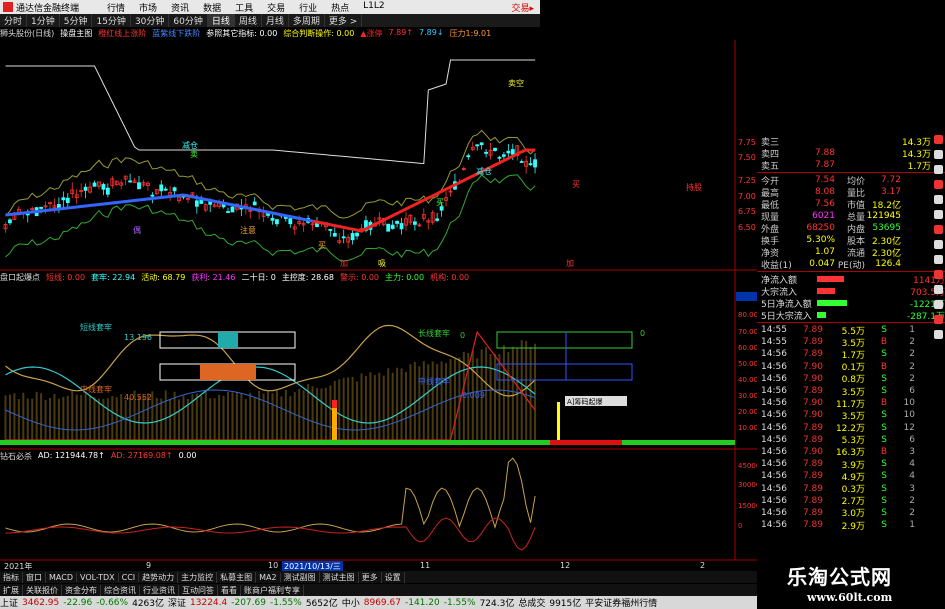 This screenshot has height=609, width=945. Describe the element at coordinates (912, 464) in the screenshot. I see `tick-count: 4` at that location.